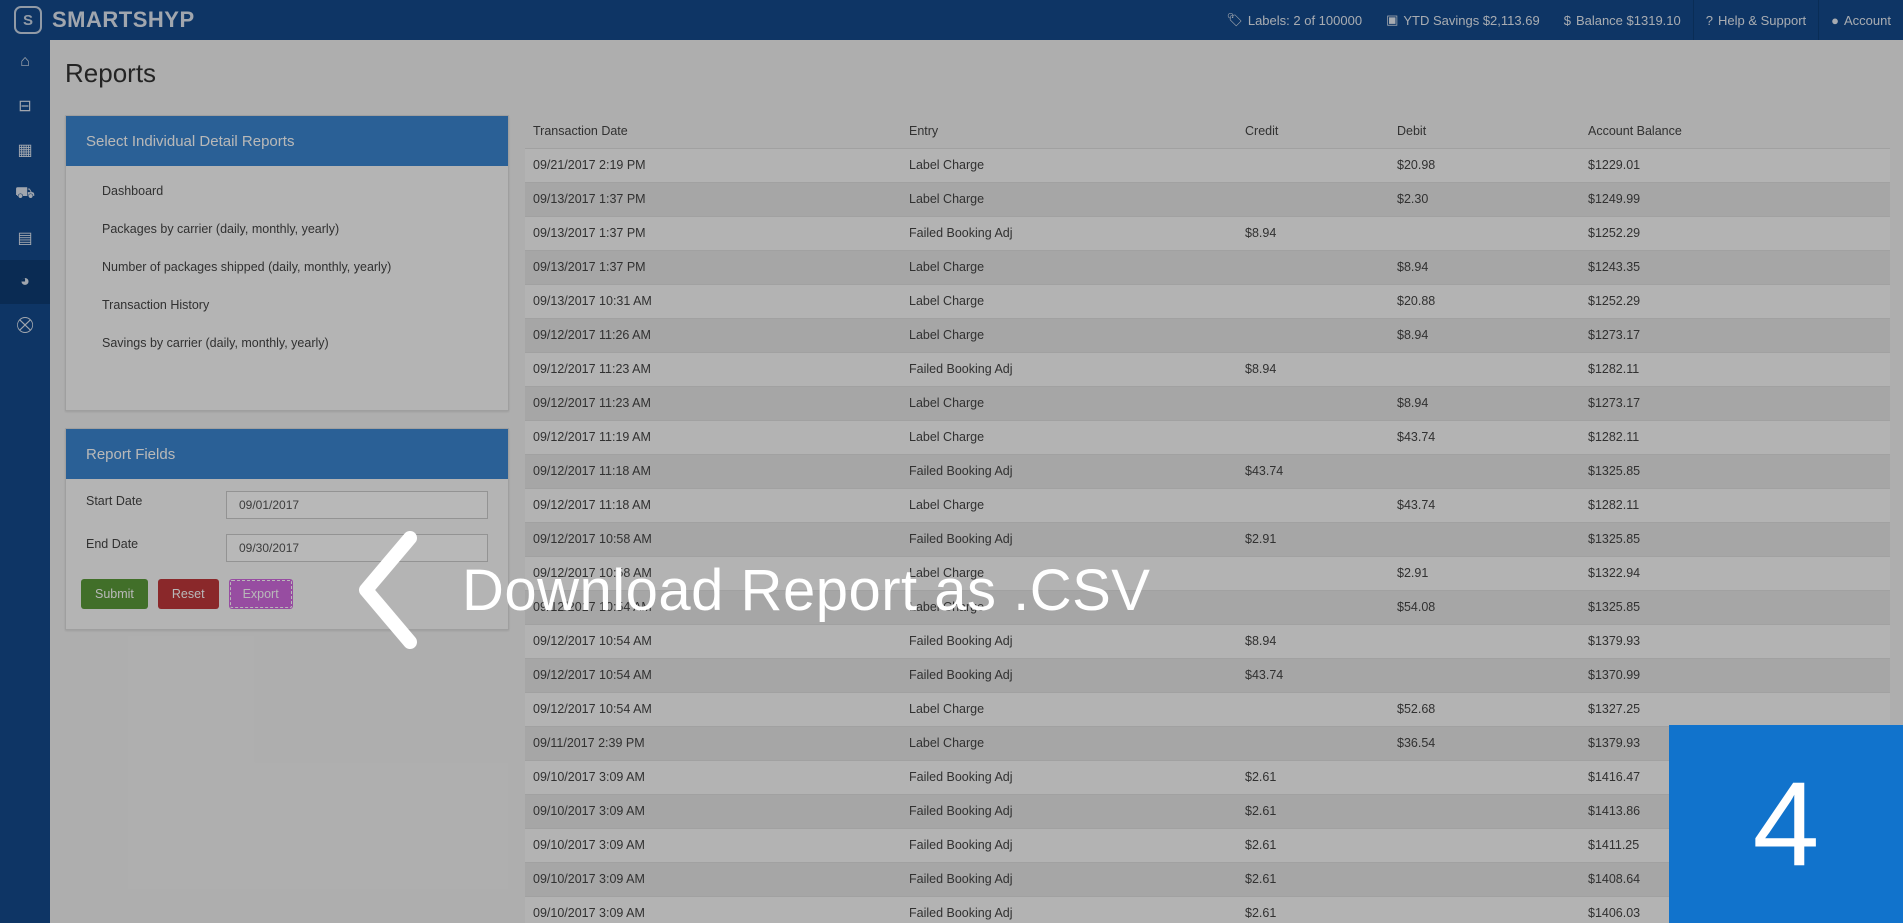  What do you see at coordinates (1313, 810) in the screenshot?
I see `cell-credit: $2.61` at bounding box center [1313, 810].